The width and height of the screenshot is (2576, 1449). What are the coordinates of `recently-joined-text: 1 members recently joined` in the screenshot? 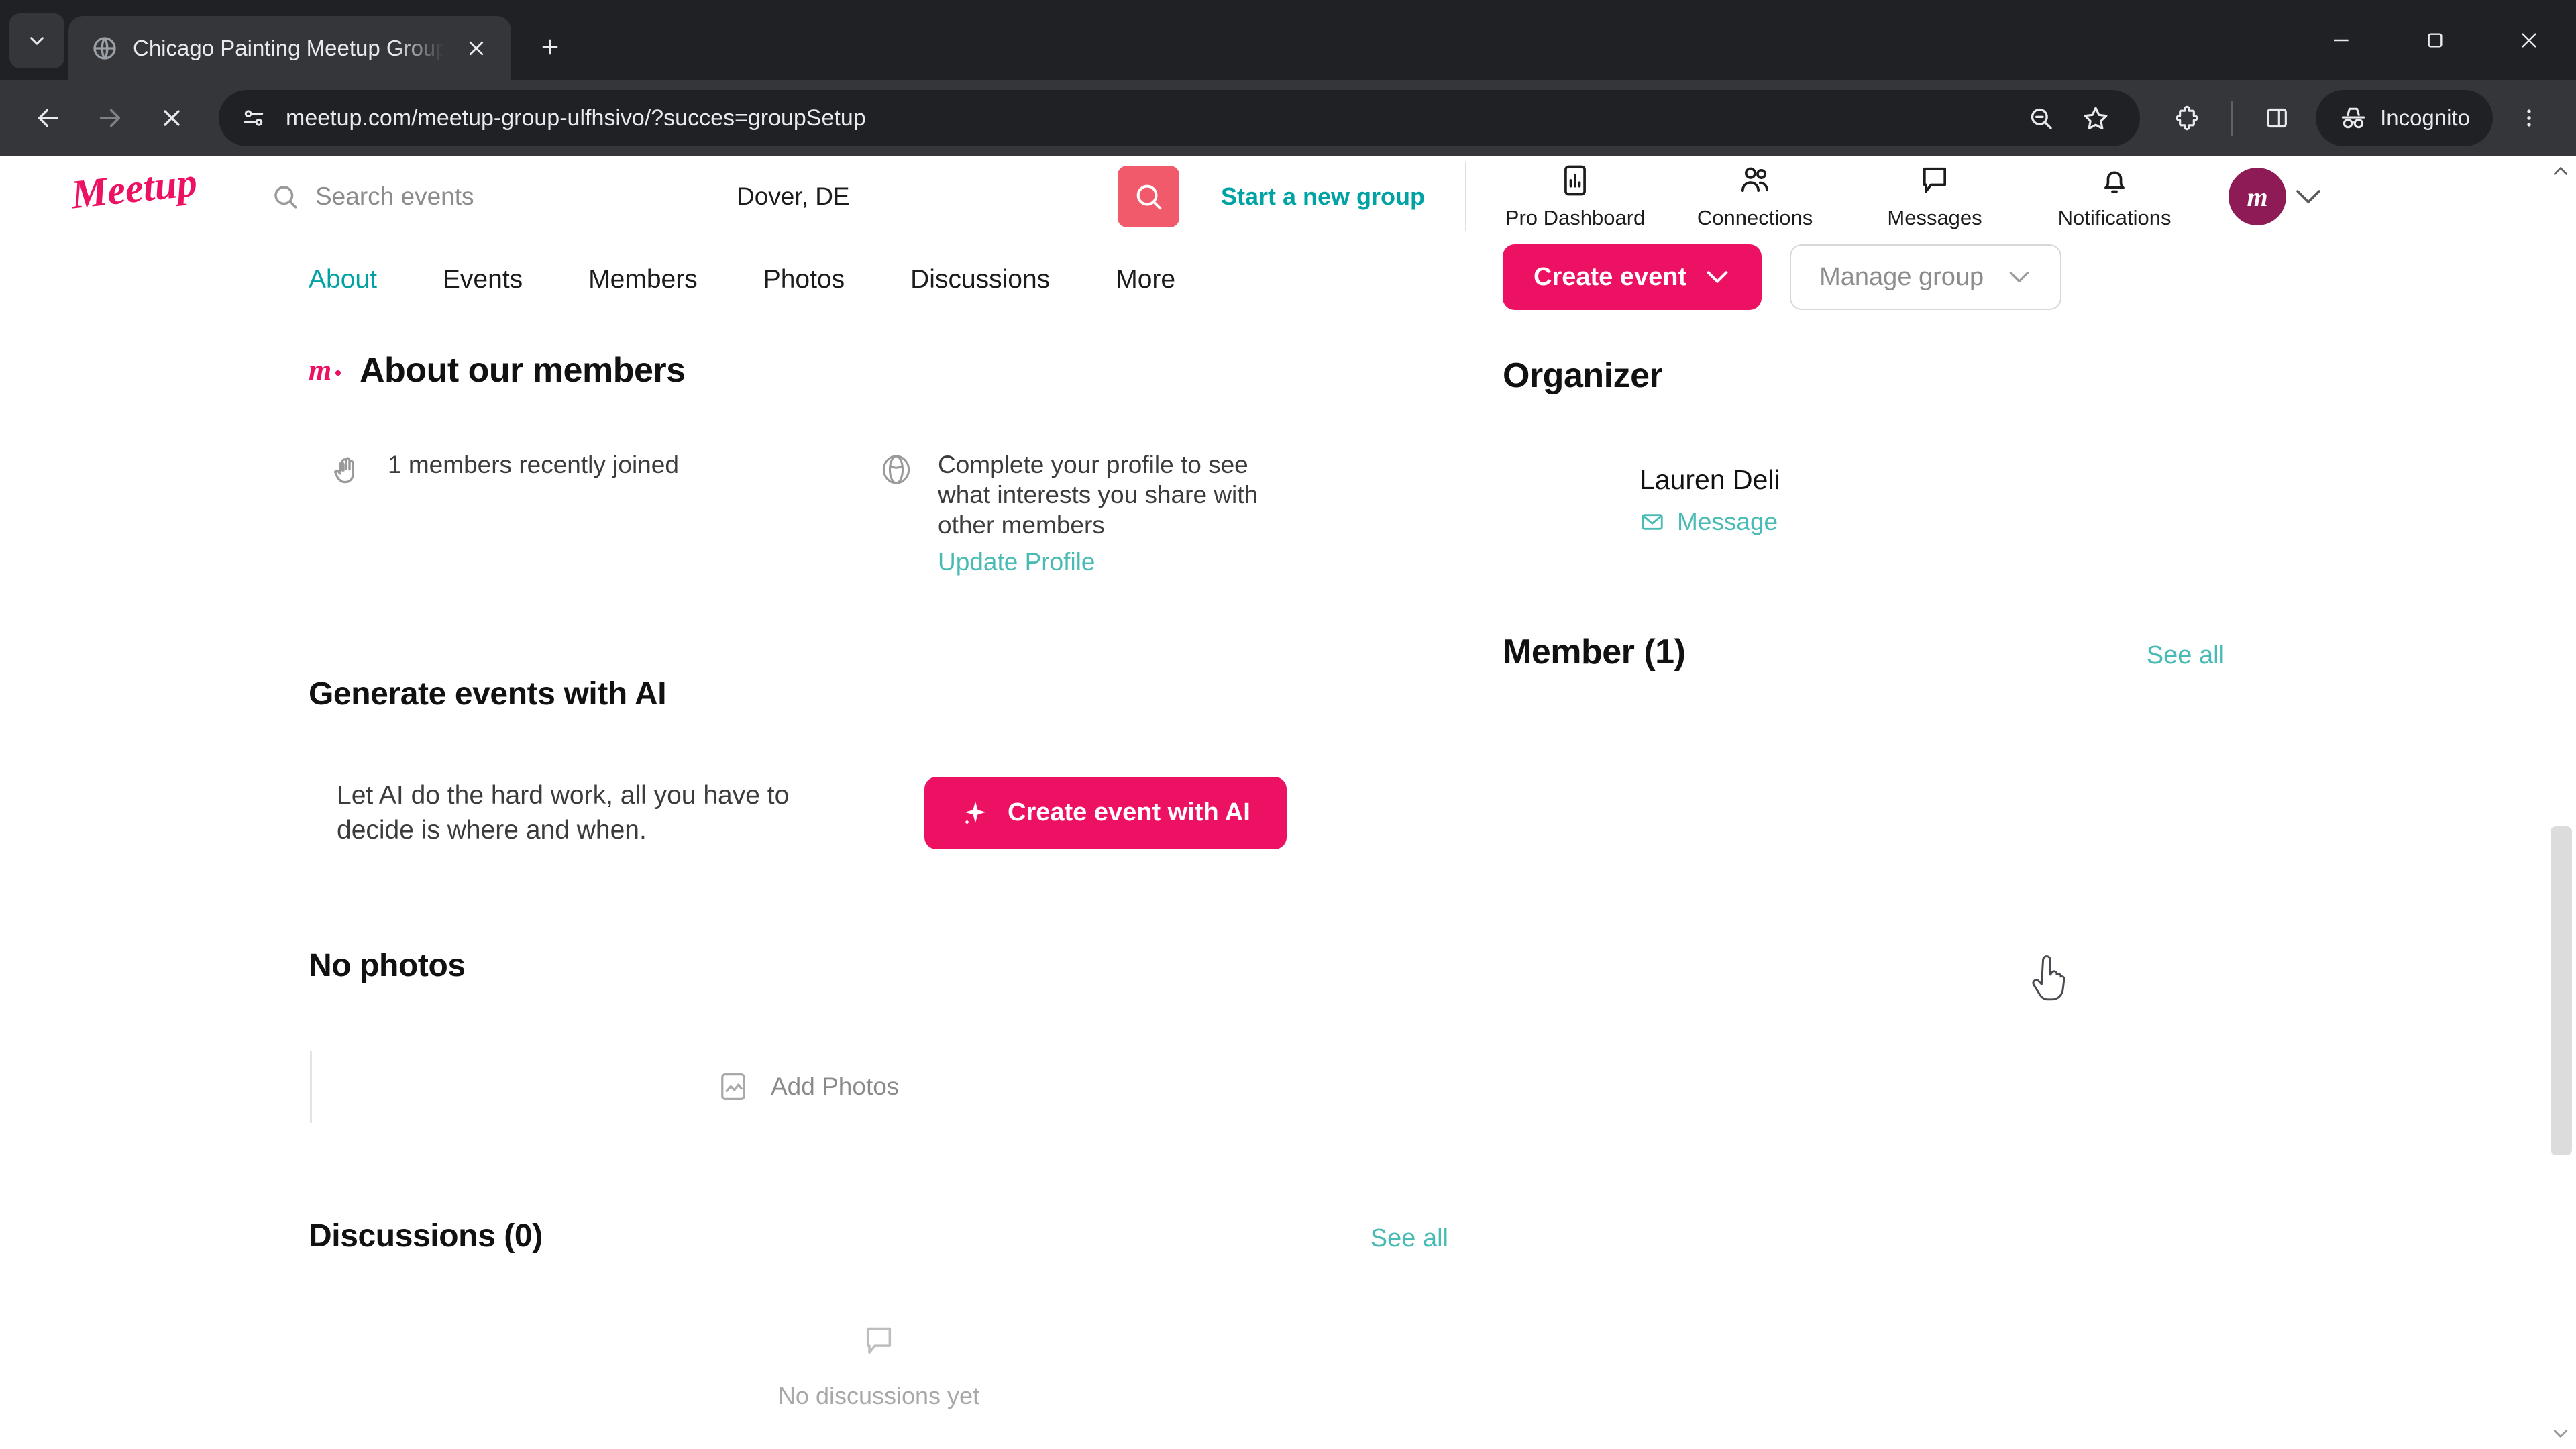 It's located at (533, 464).